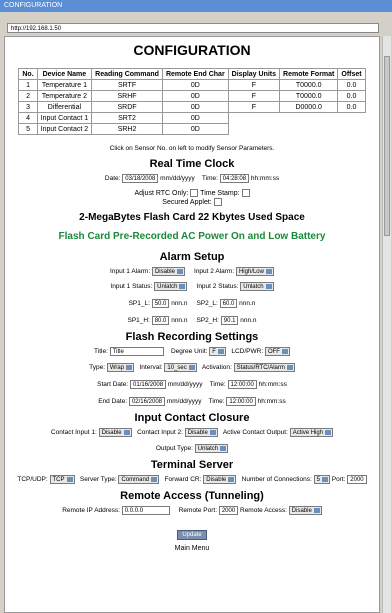 This screenshot has height=613, width=392. I want to click on main-menu-link: Main Menu, so click(192, 548).